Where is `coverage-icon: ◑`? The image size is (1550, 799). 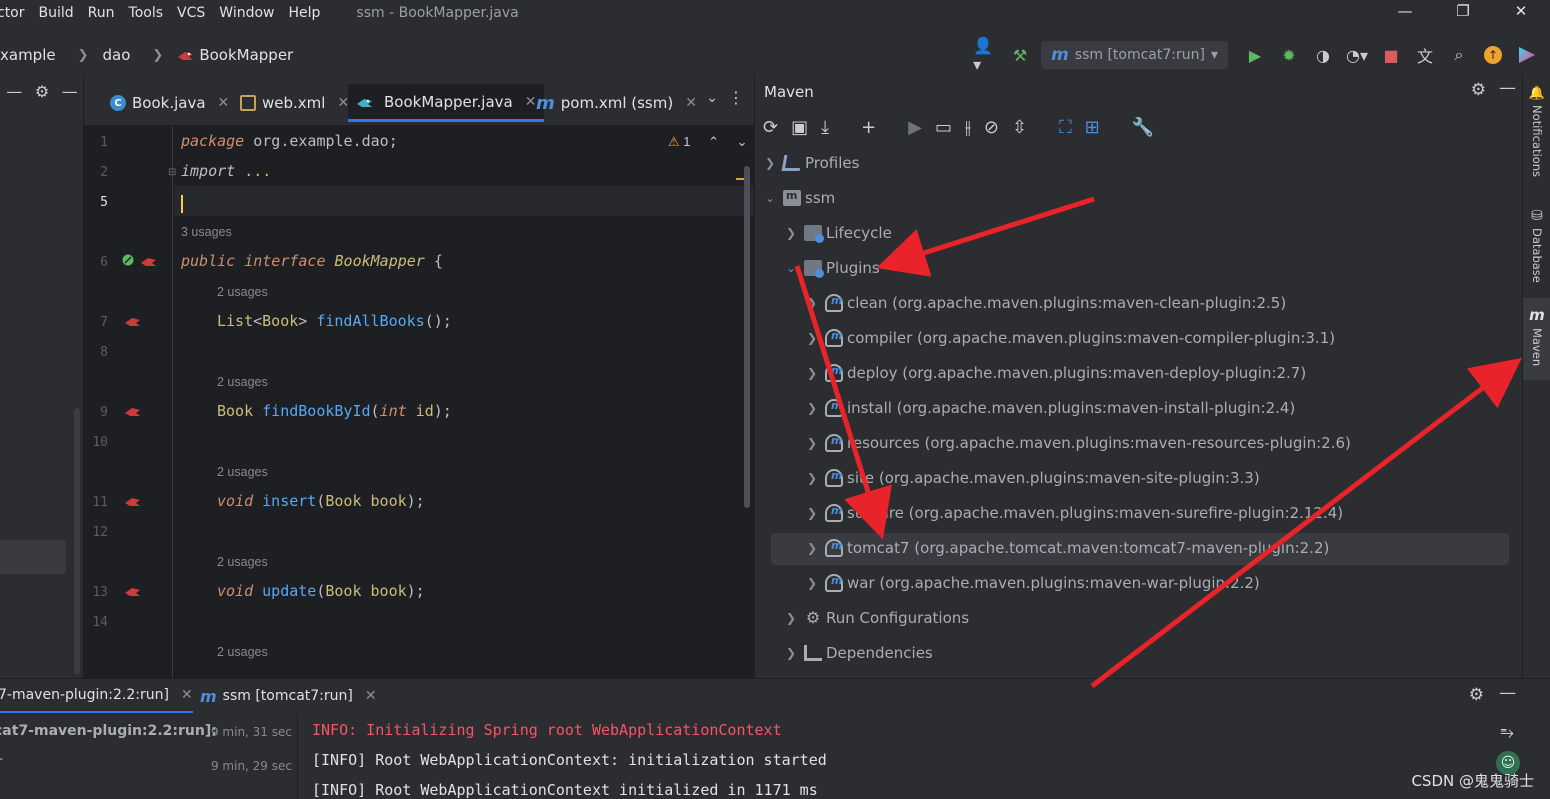 coverage-icon: ◑ is located at coordinates (1323, 55).